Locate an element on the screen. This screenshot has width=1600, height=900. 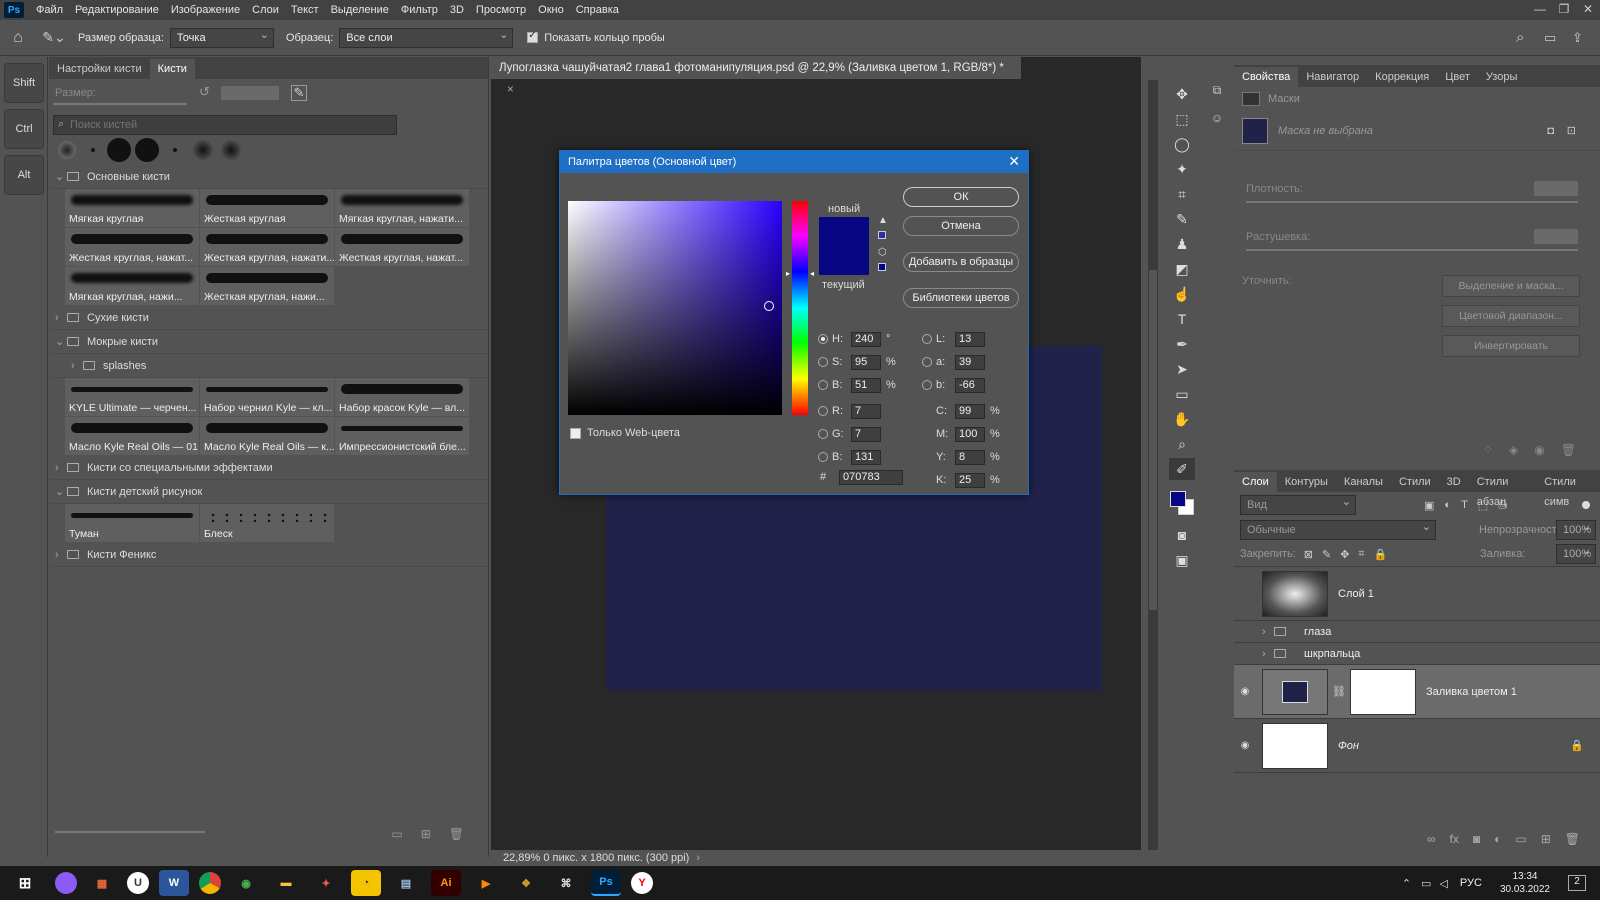
windows-start-icon: ⊞ is located at coordinates (25, 883).